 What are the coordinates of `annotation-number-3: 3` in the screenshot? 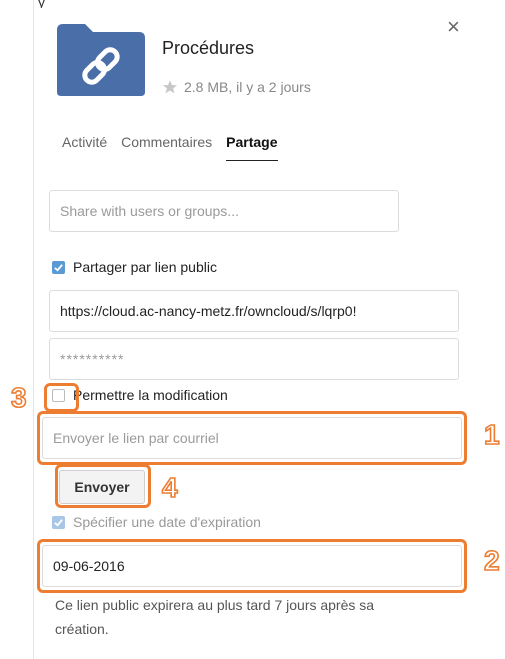 It's located at (18, 397).